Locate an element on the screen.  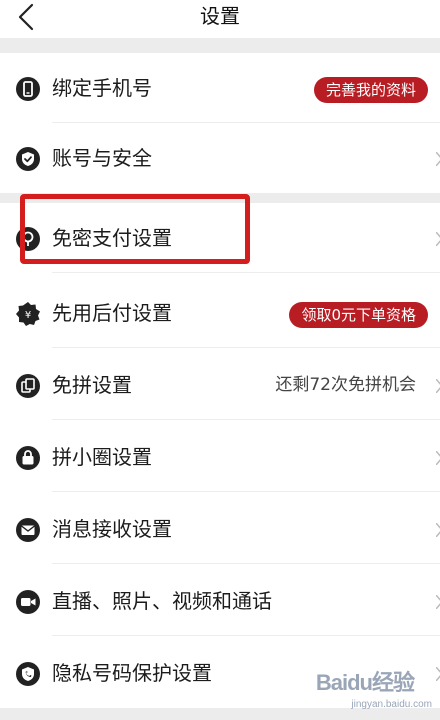
page-title: 设置 is located at coordinates (220, 16).